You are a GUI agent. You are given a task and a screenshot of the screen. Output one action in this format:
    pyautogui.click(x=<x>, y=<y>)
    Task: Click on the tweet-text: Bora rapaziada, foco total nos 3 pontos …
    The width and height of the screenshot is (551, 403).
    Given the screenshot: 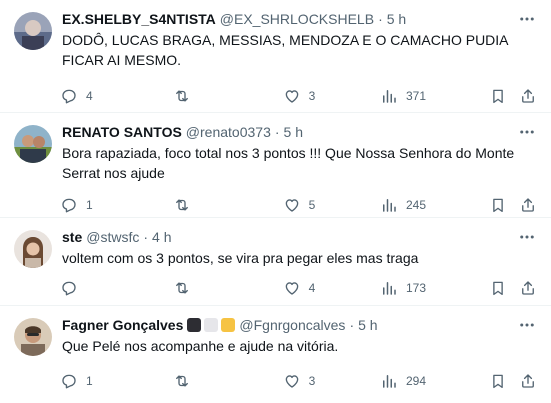 What is the action you would take?
    pyautogui.click(x=288, y=163)
    